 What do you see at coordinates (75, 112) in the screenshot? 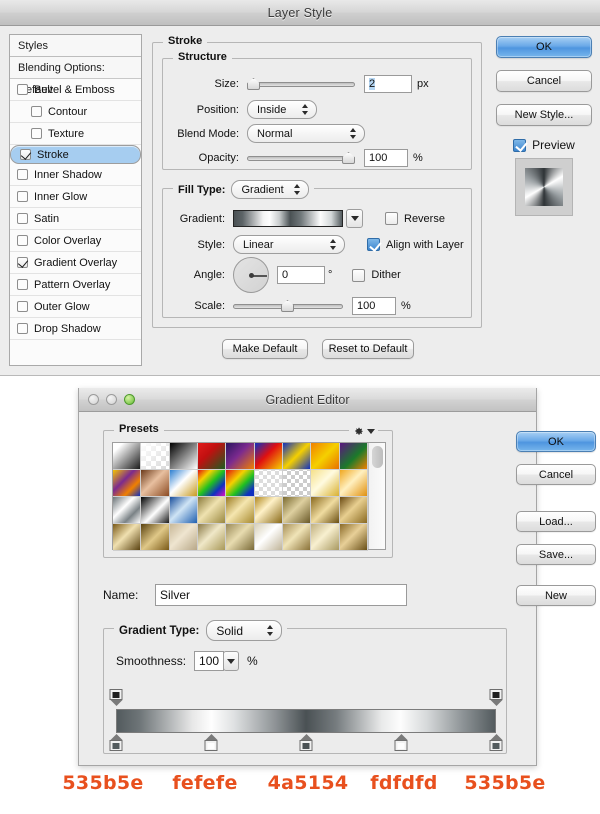
I see `sidebar-item-contour: Contour` at bounding box center [75, 112].